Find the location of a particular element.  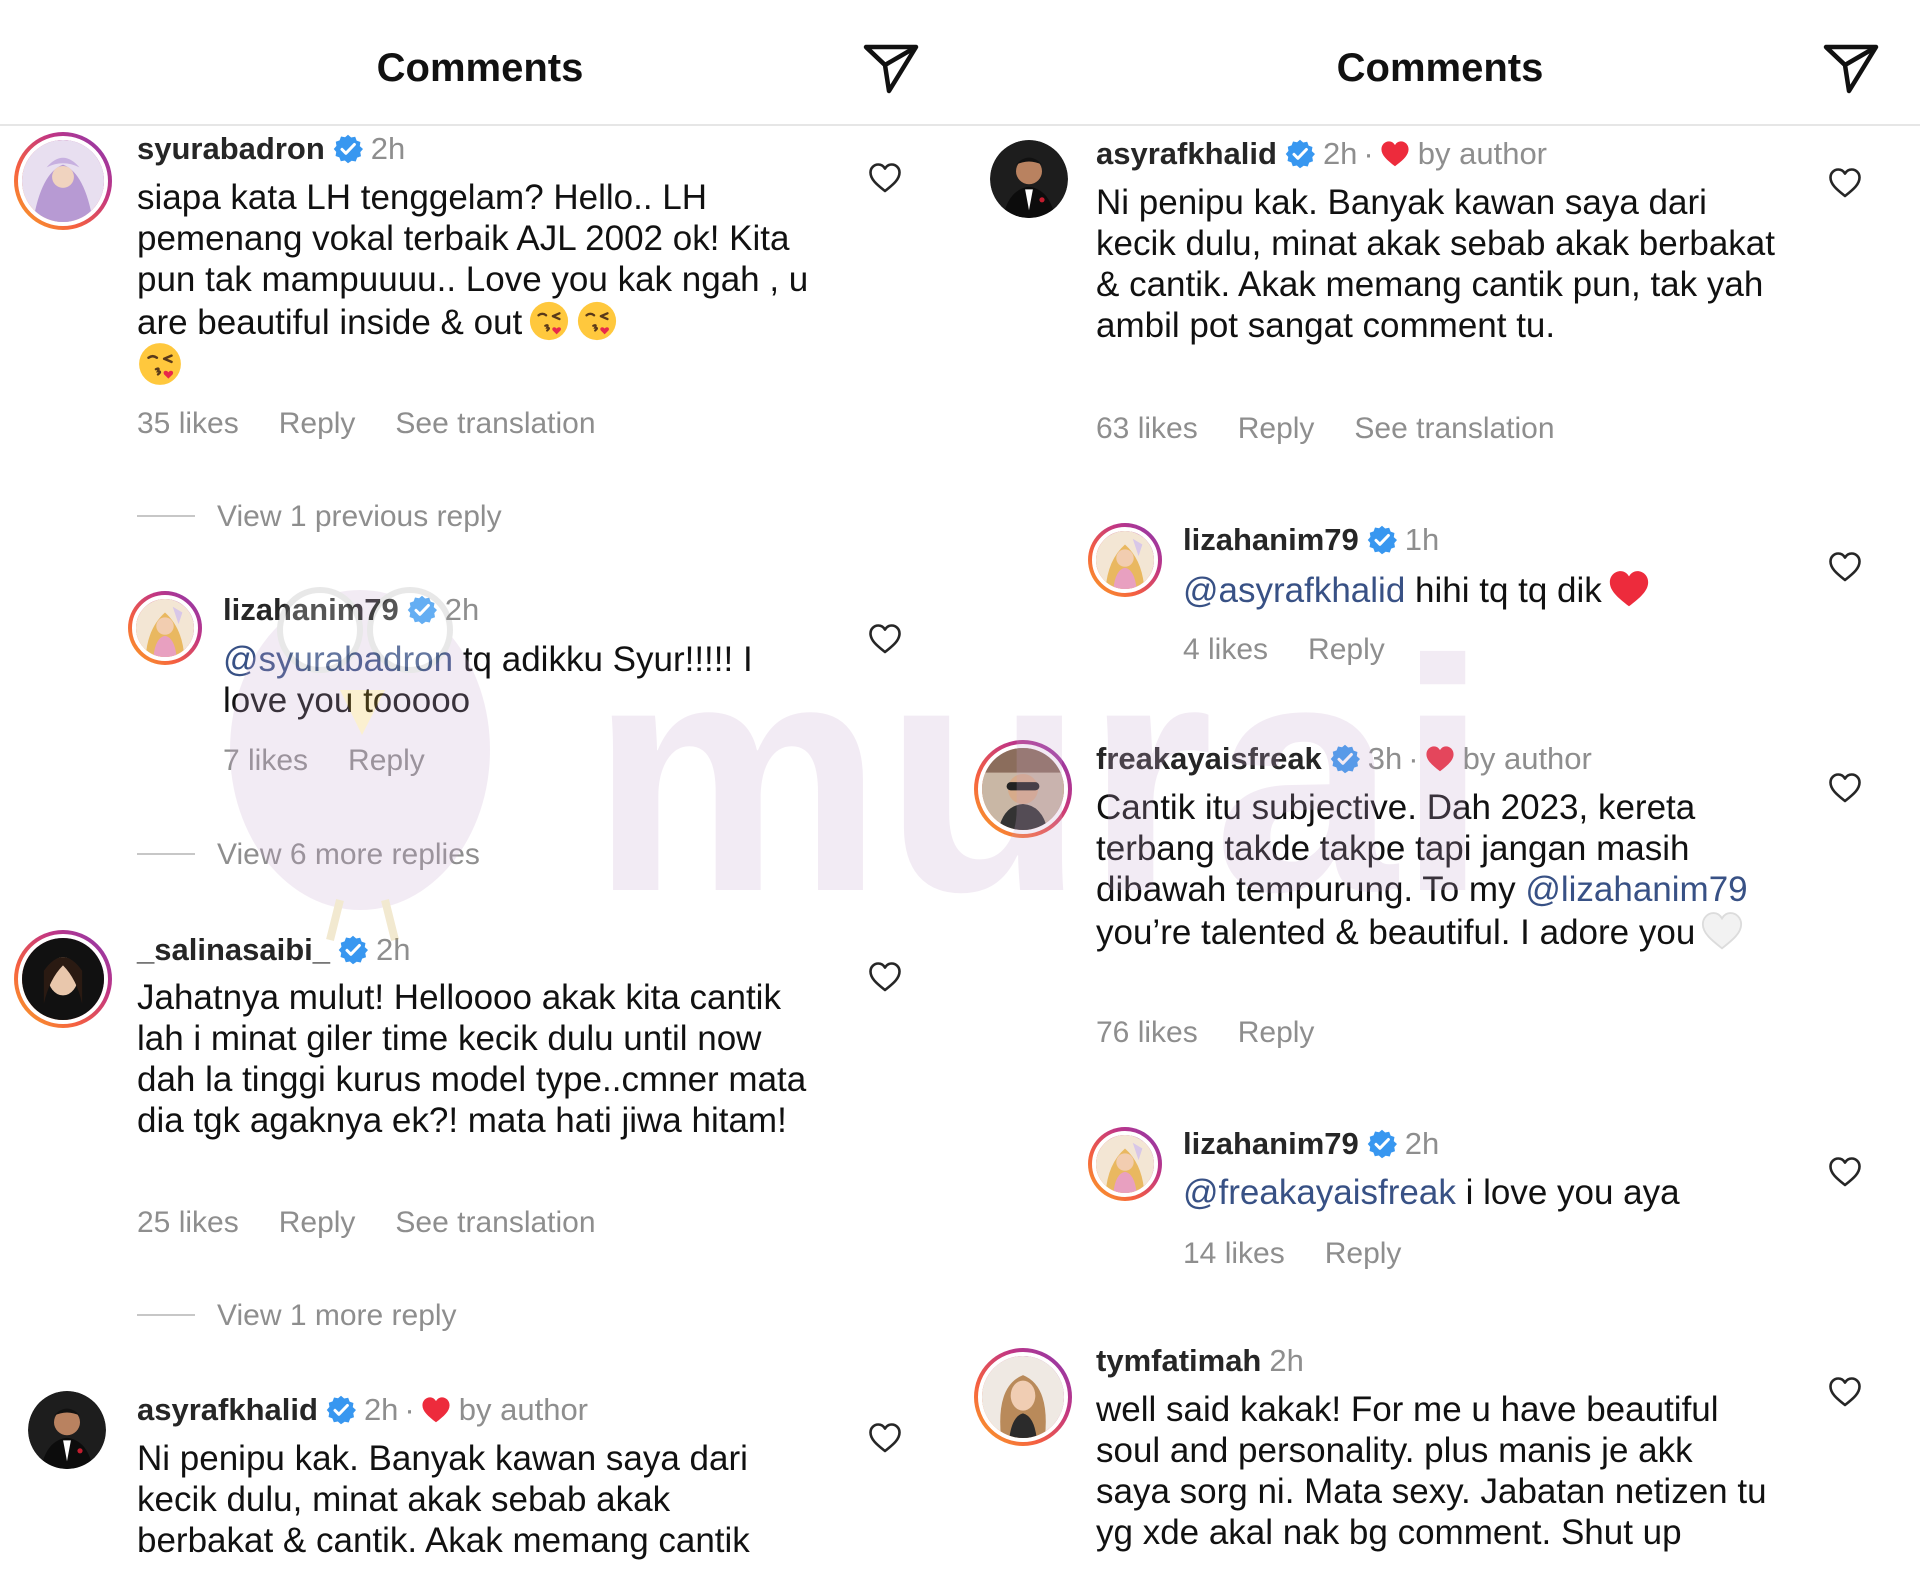

avatar-salinasaibi-icon is located at coordinates (63, 979).